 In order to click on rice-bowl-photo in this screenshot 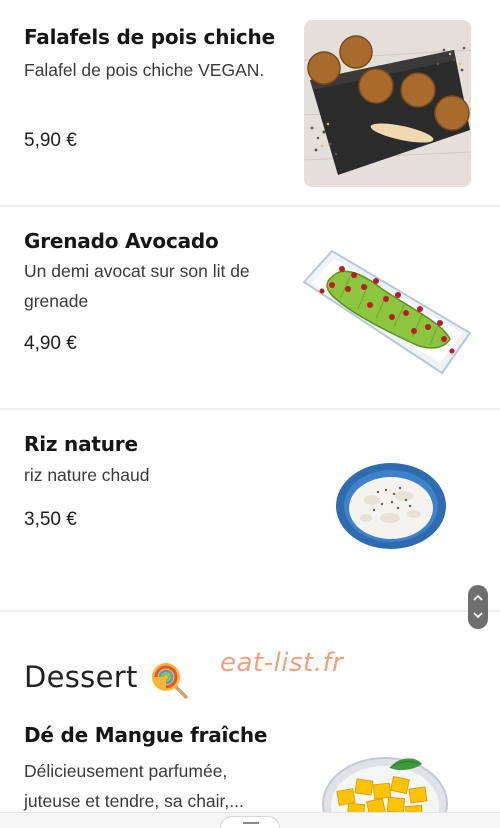, I will do `click(391, 506)`.